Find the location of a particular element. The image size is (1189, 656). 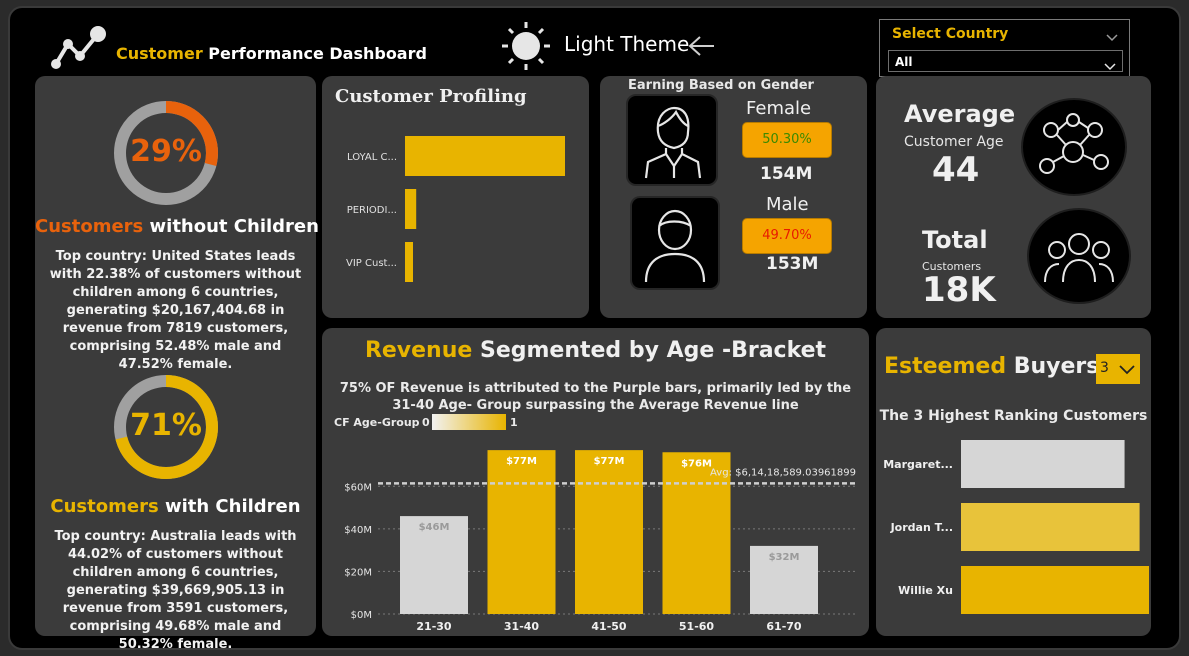

theme-toggle-label: Light Theme is located at coordinates (626, 44).